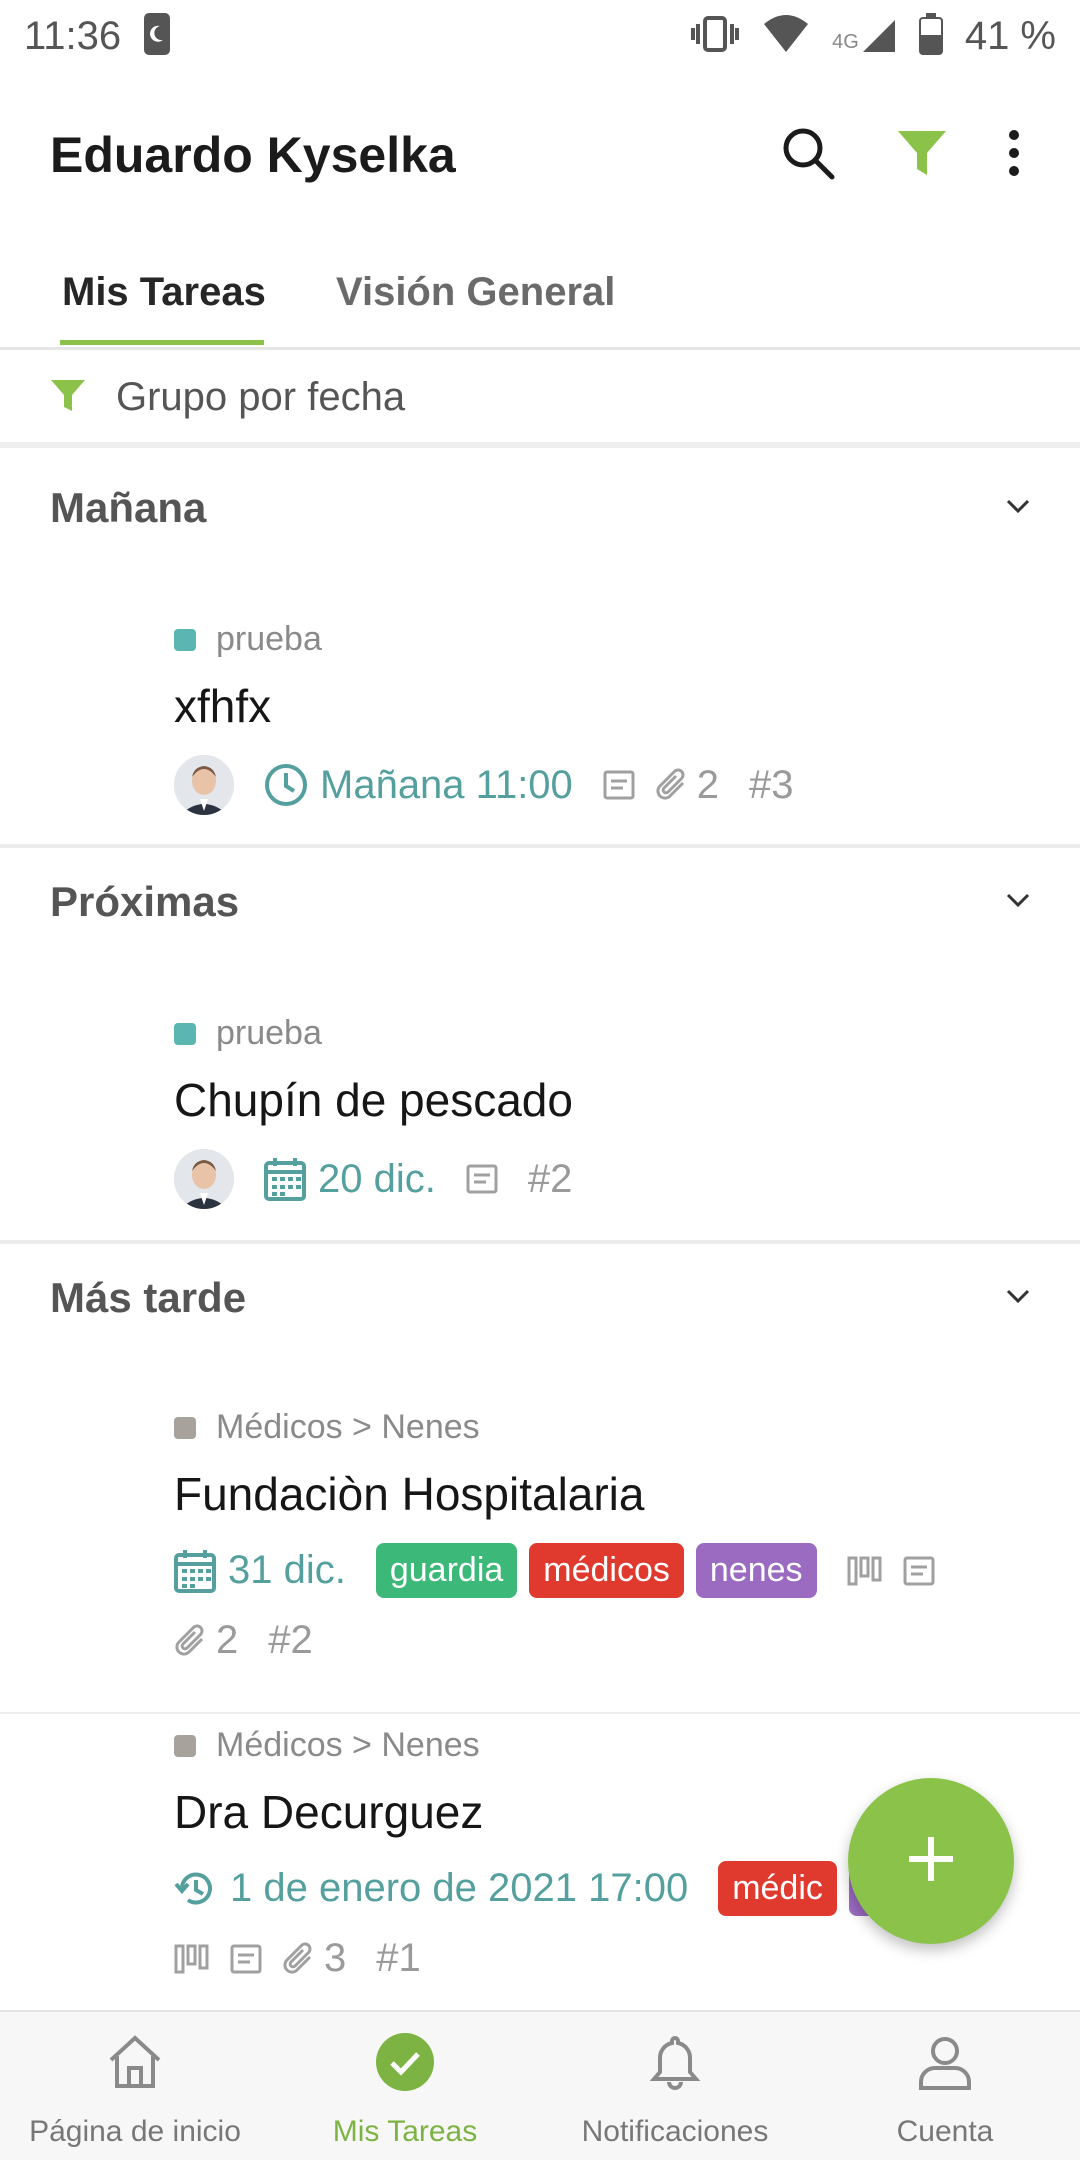 The height and width of the screenshot is (2160, 1080). What do you see at coordinates (756, 1570) in the screenshot?
I see `tag-nenes: nenes` at bounding box center [756, 1570].